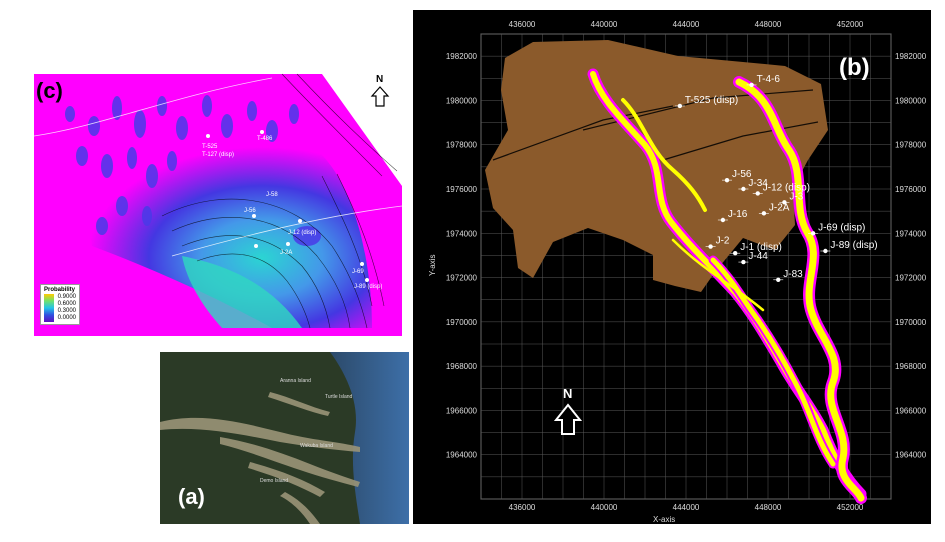 Image resolution: width=945 pixels, height=542 pixels. What do you see at coordinates (738, 214) in the screenshot?
I see `well-label: J-16` at bounding box center [738, 214].